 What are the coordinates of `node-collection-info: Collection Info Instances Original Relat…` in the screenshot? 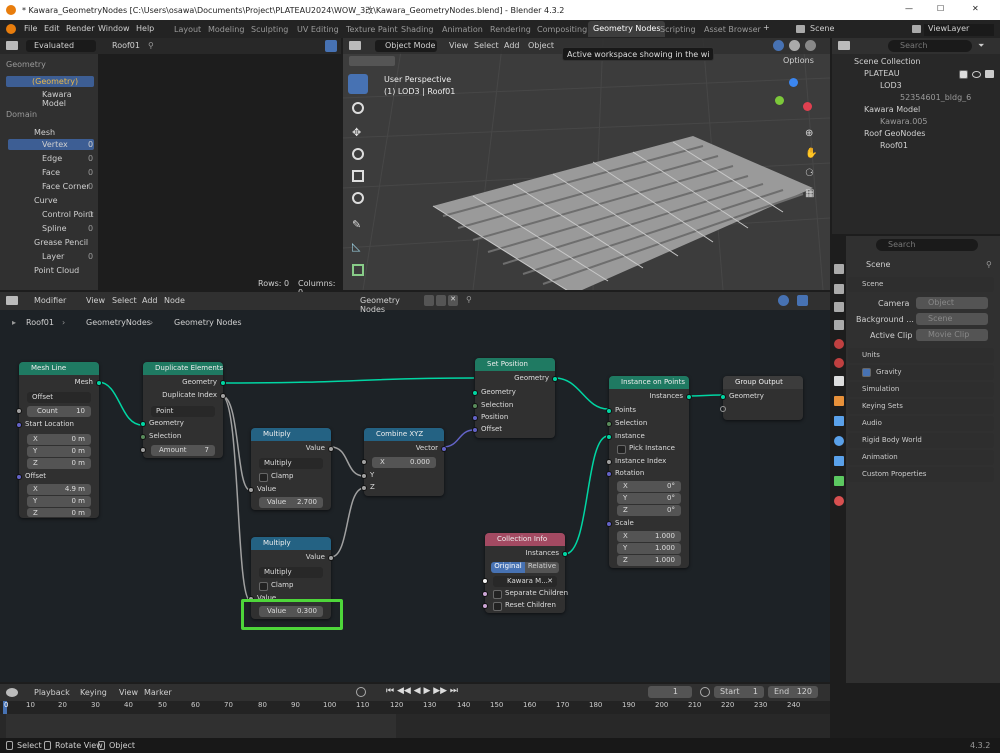 It's located at (525, 573).